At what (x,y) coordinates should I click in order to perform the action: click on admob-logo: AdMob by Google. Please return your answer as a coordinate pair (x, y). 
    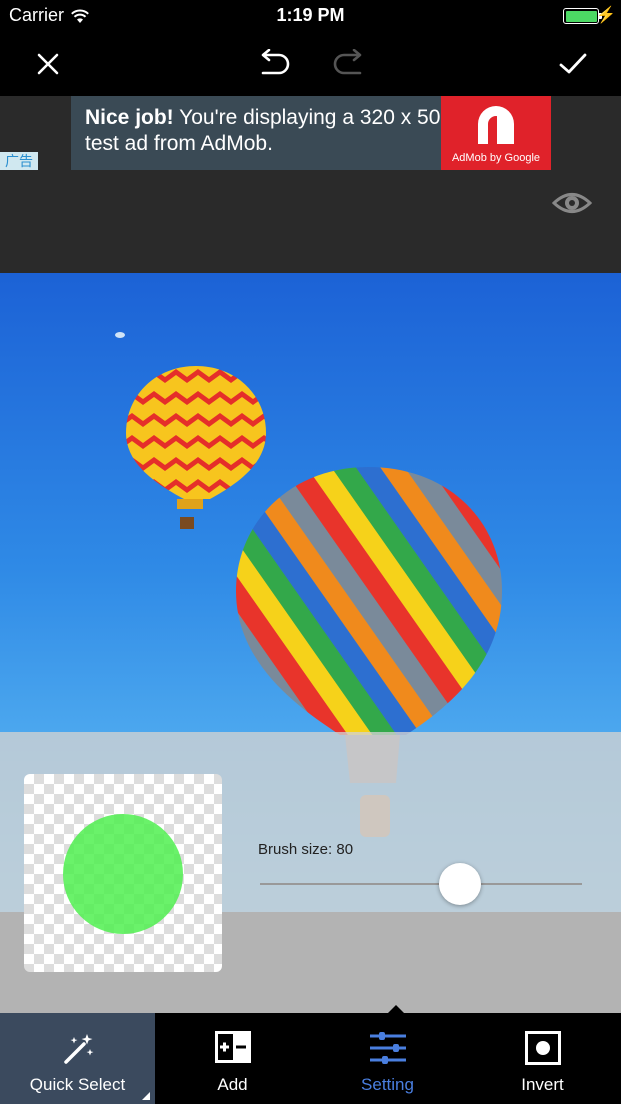
    Looking at the image, I should click on (496, 133).